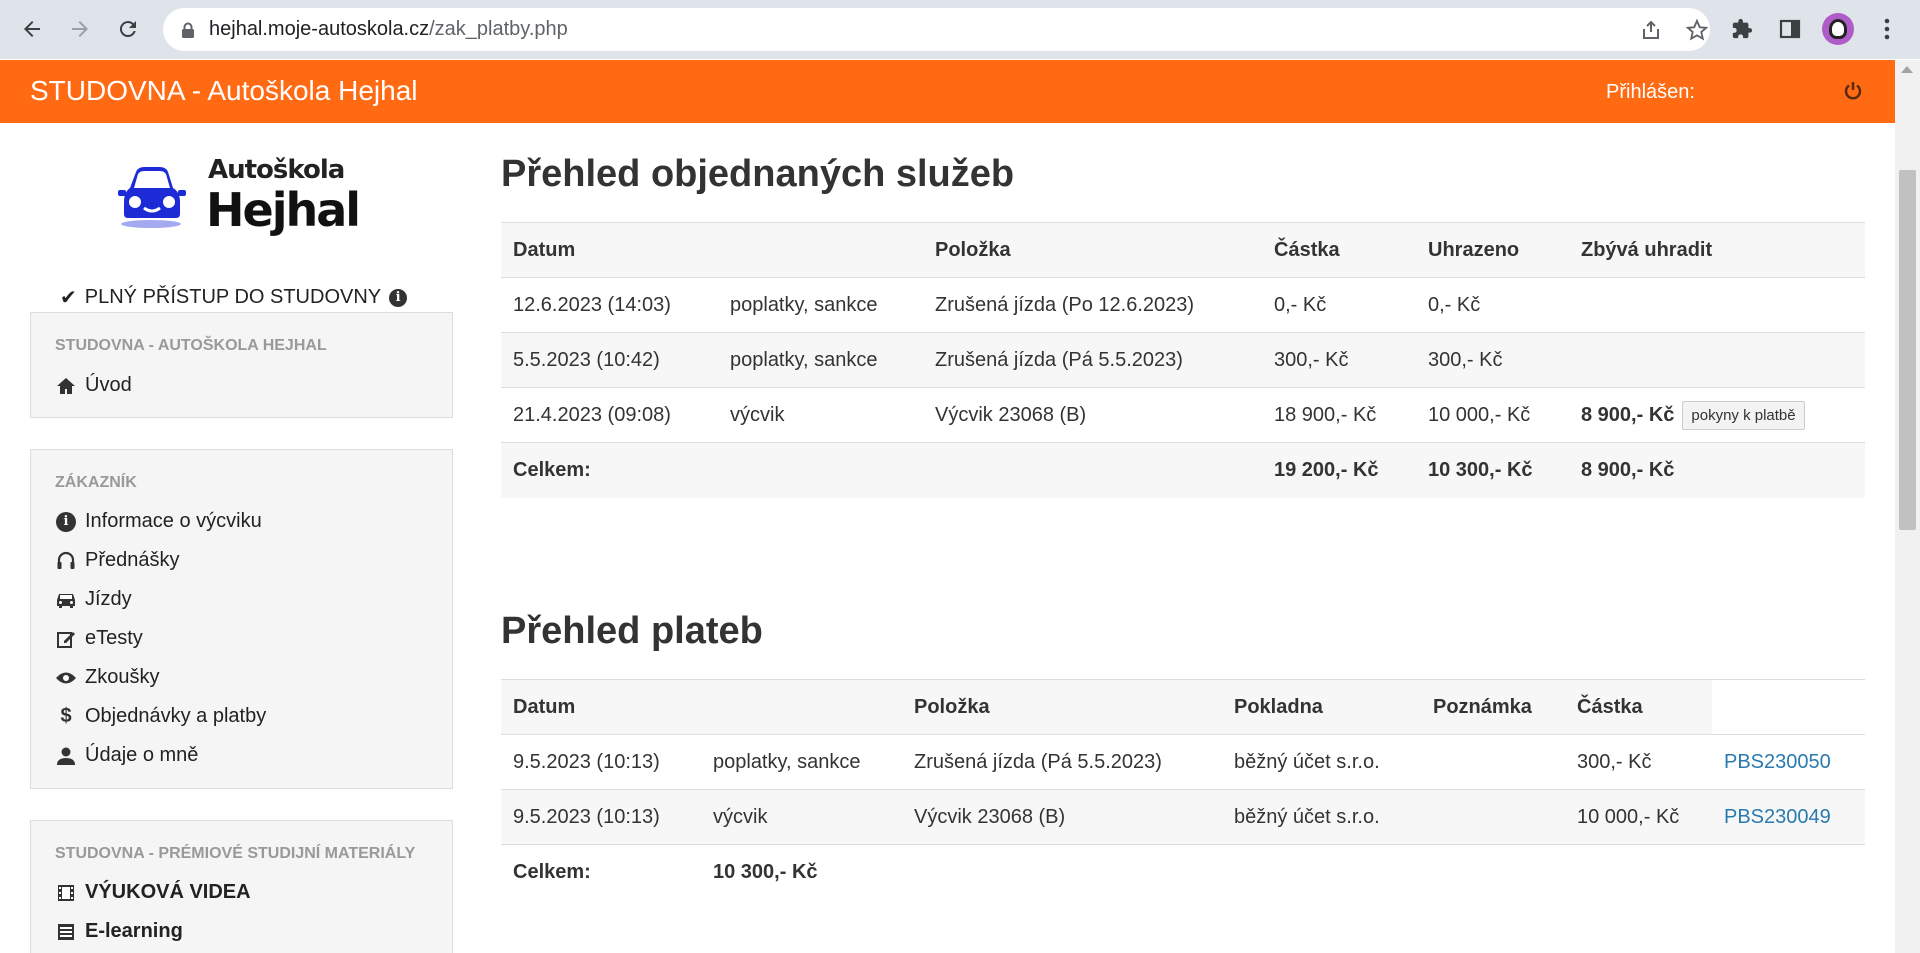 The width and height of the screenshot is (1920, 953). What do you see at coordinates (1326, 469) in the screenshot?
I see `total-amount: 19 200,- Kč` at bounding box center [1326, 469].